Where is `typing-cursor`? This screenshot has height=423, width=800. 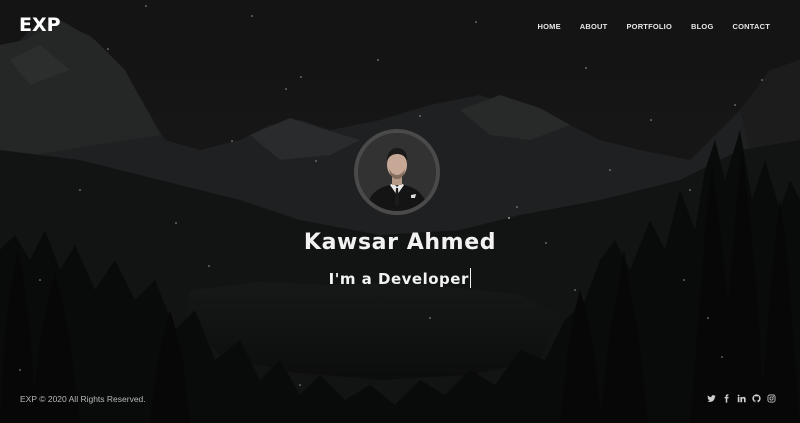 typing-cursor is located at coordinates (470, 278).